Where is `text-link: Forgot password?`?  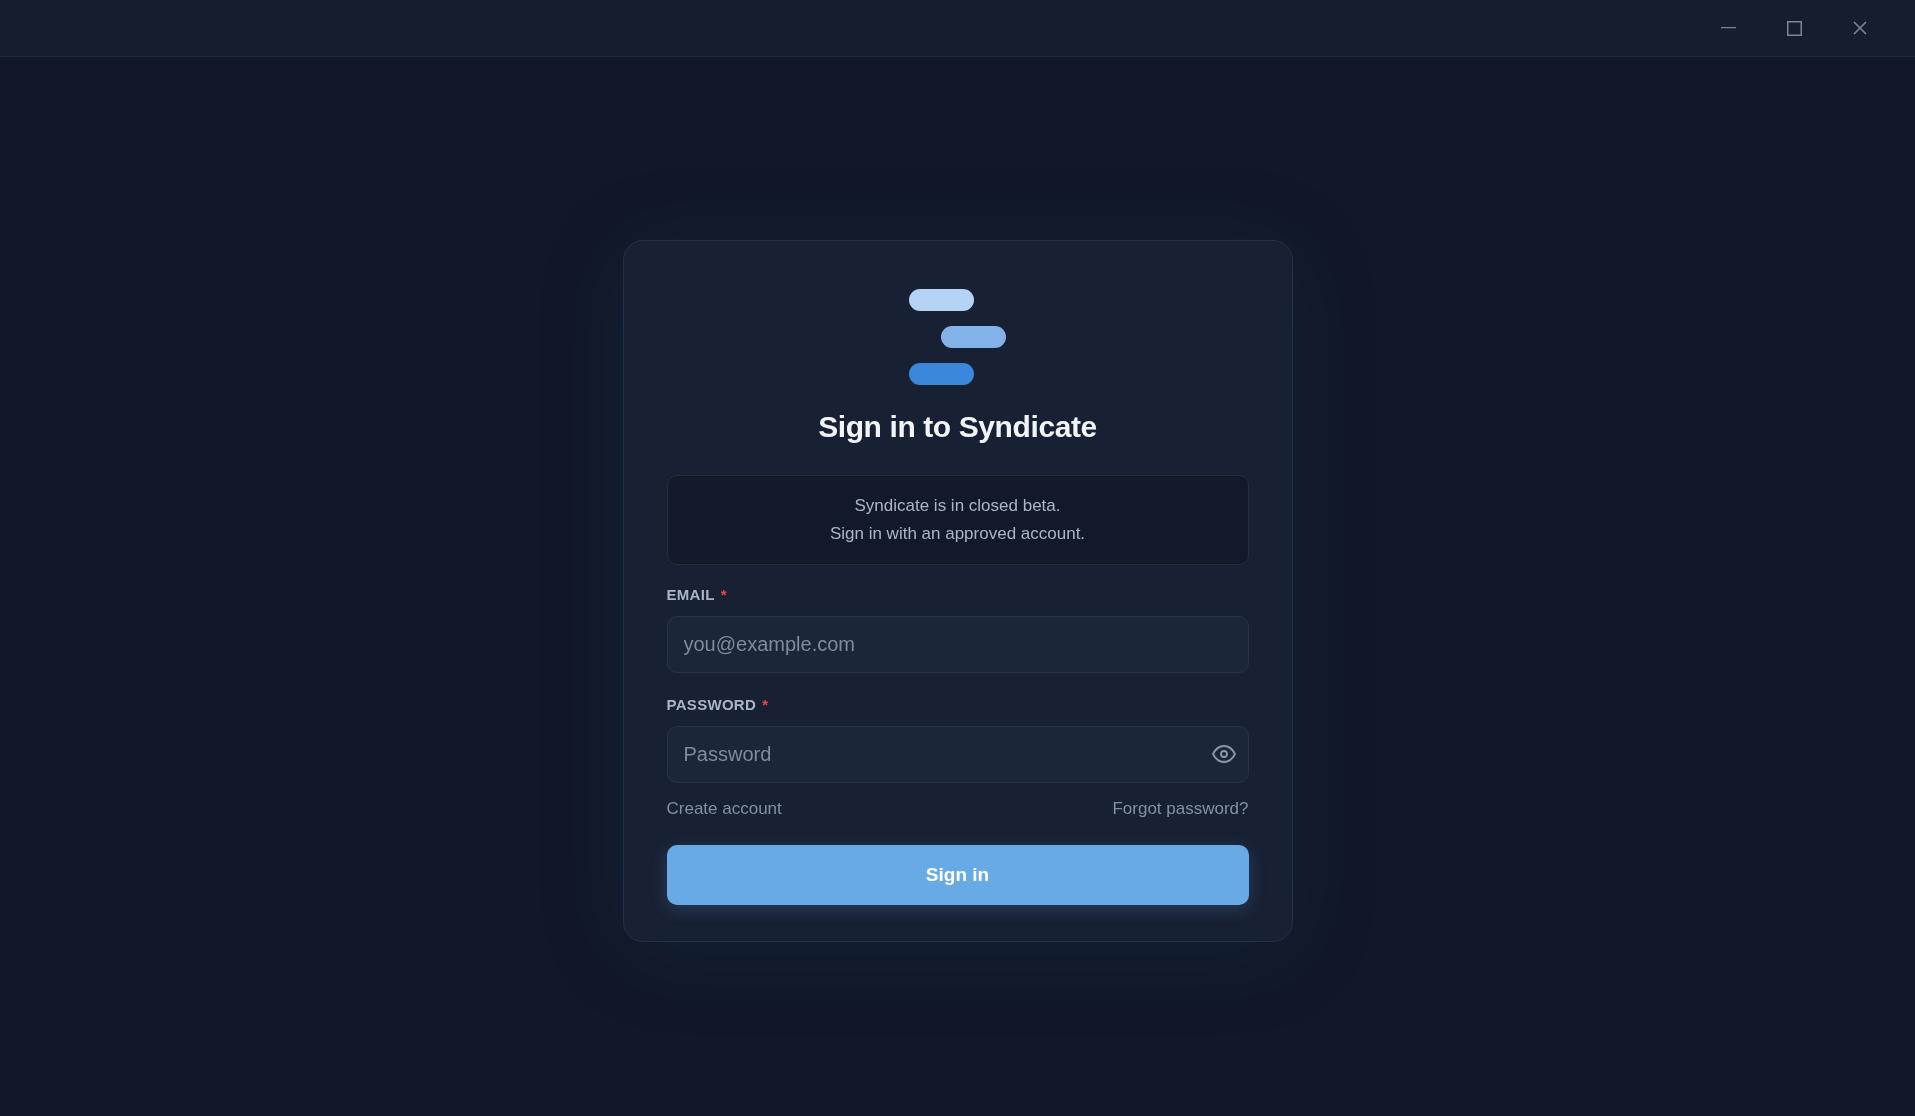
text-link: Forgot password? is located at coordinates (1180, 808).